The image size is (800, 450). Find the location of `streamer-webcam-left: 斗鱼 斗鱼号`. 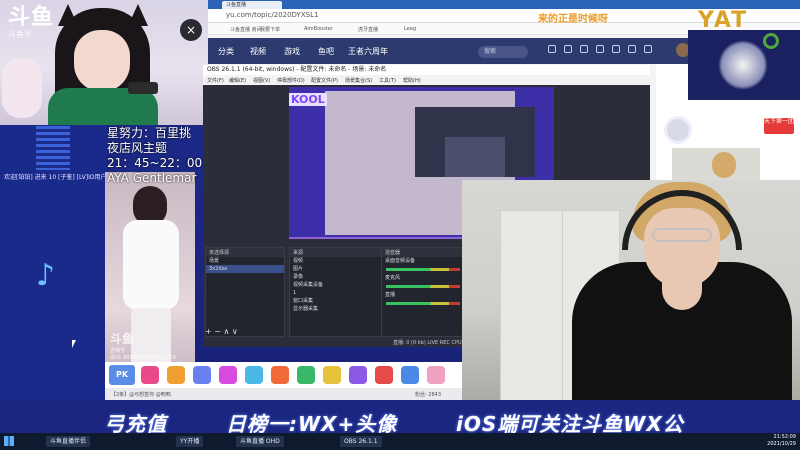

streamer-webcam-left: 斗鱼 斗鱼号 is located at coordinates (104, 62).